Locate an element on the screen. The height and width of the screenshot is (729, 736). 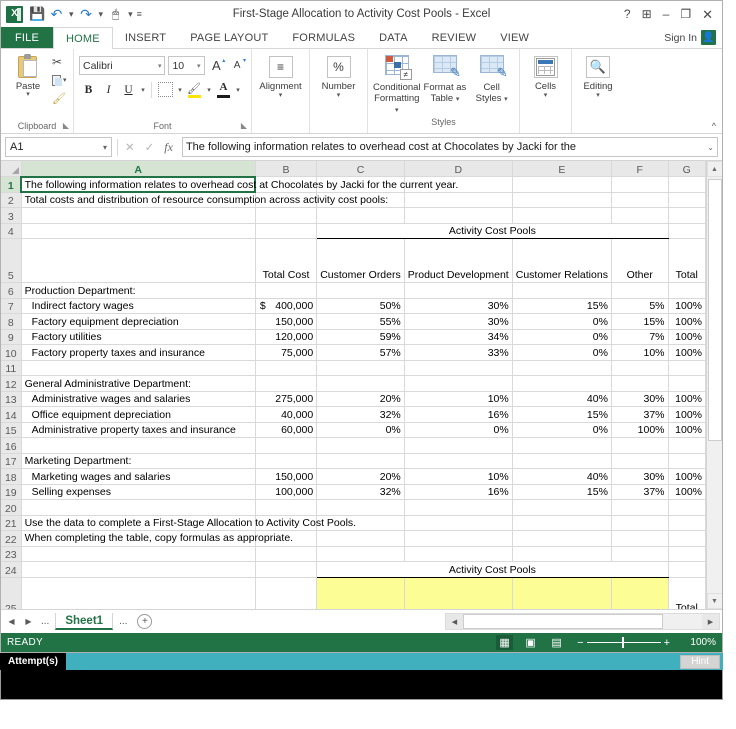
cell-B14: 40,000 is located at coordinates (286, 414).